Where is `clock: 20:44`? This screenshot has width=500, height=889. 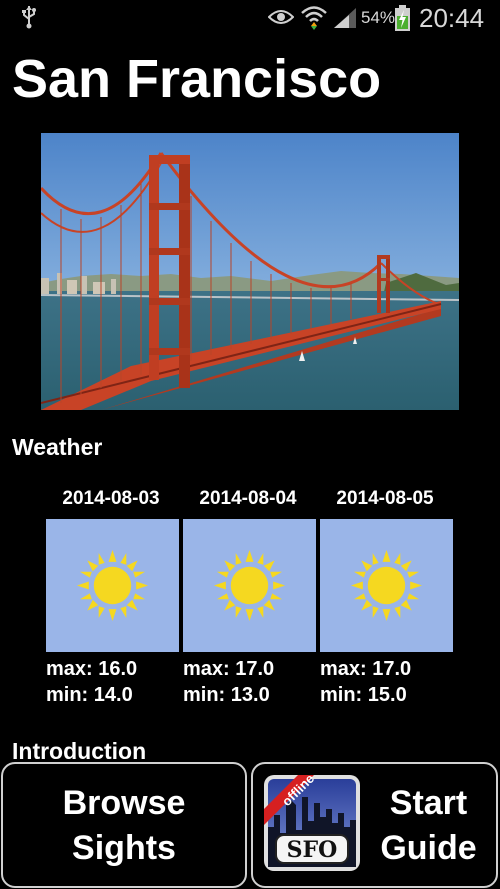 clock: 20:44 is located at coordinates (452, 18).